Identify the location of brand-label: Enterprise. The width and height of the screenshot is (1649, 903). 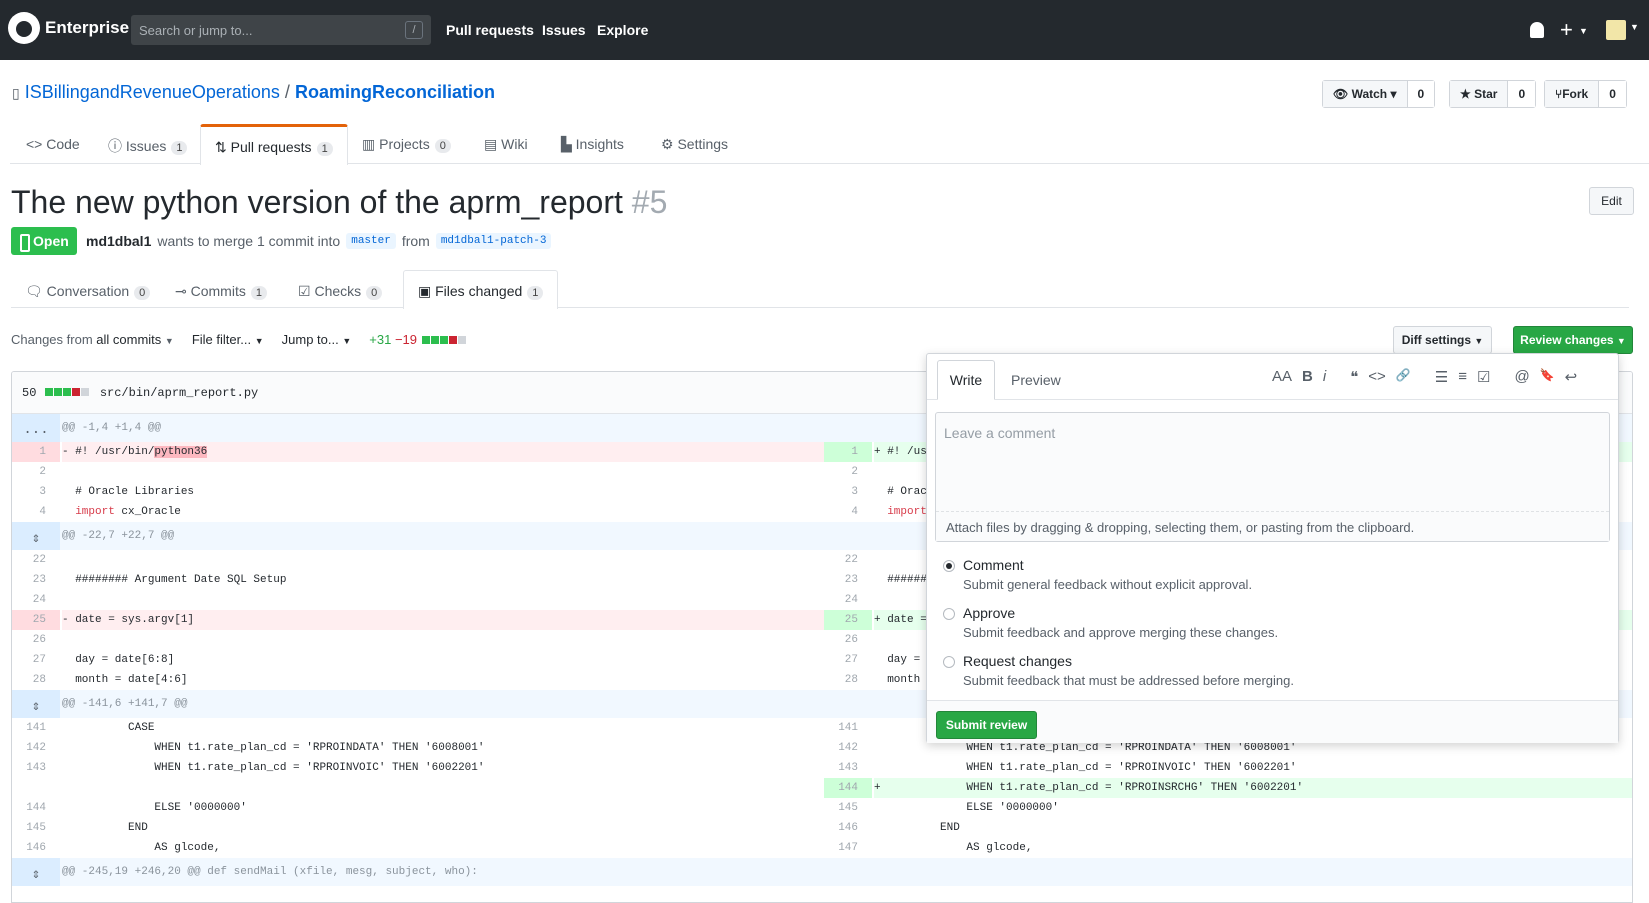
(87, 28).